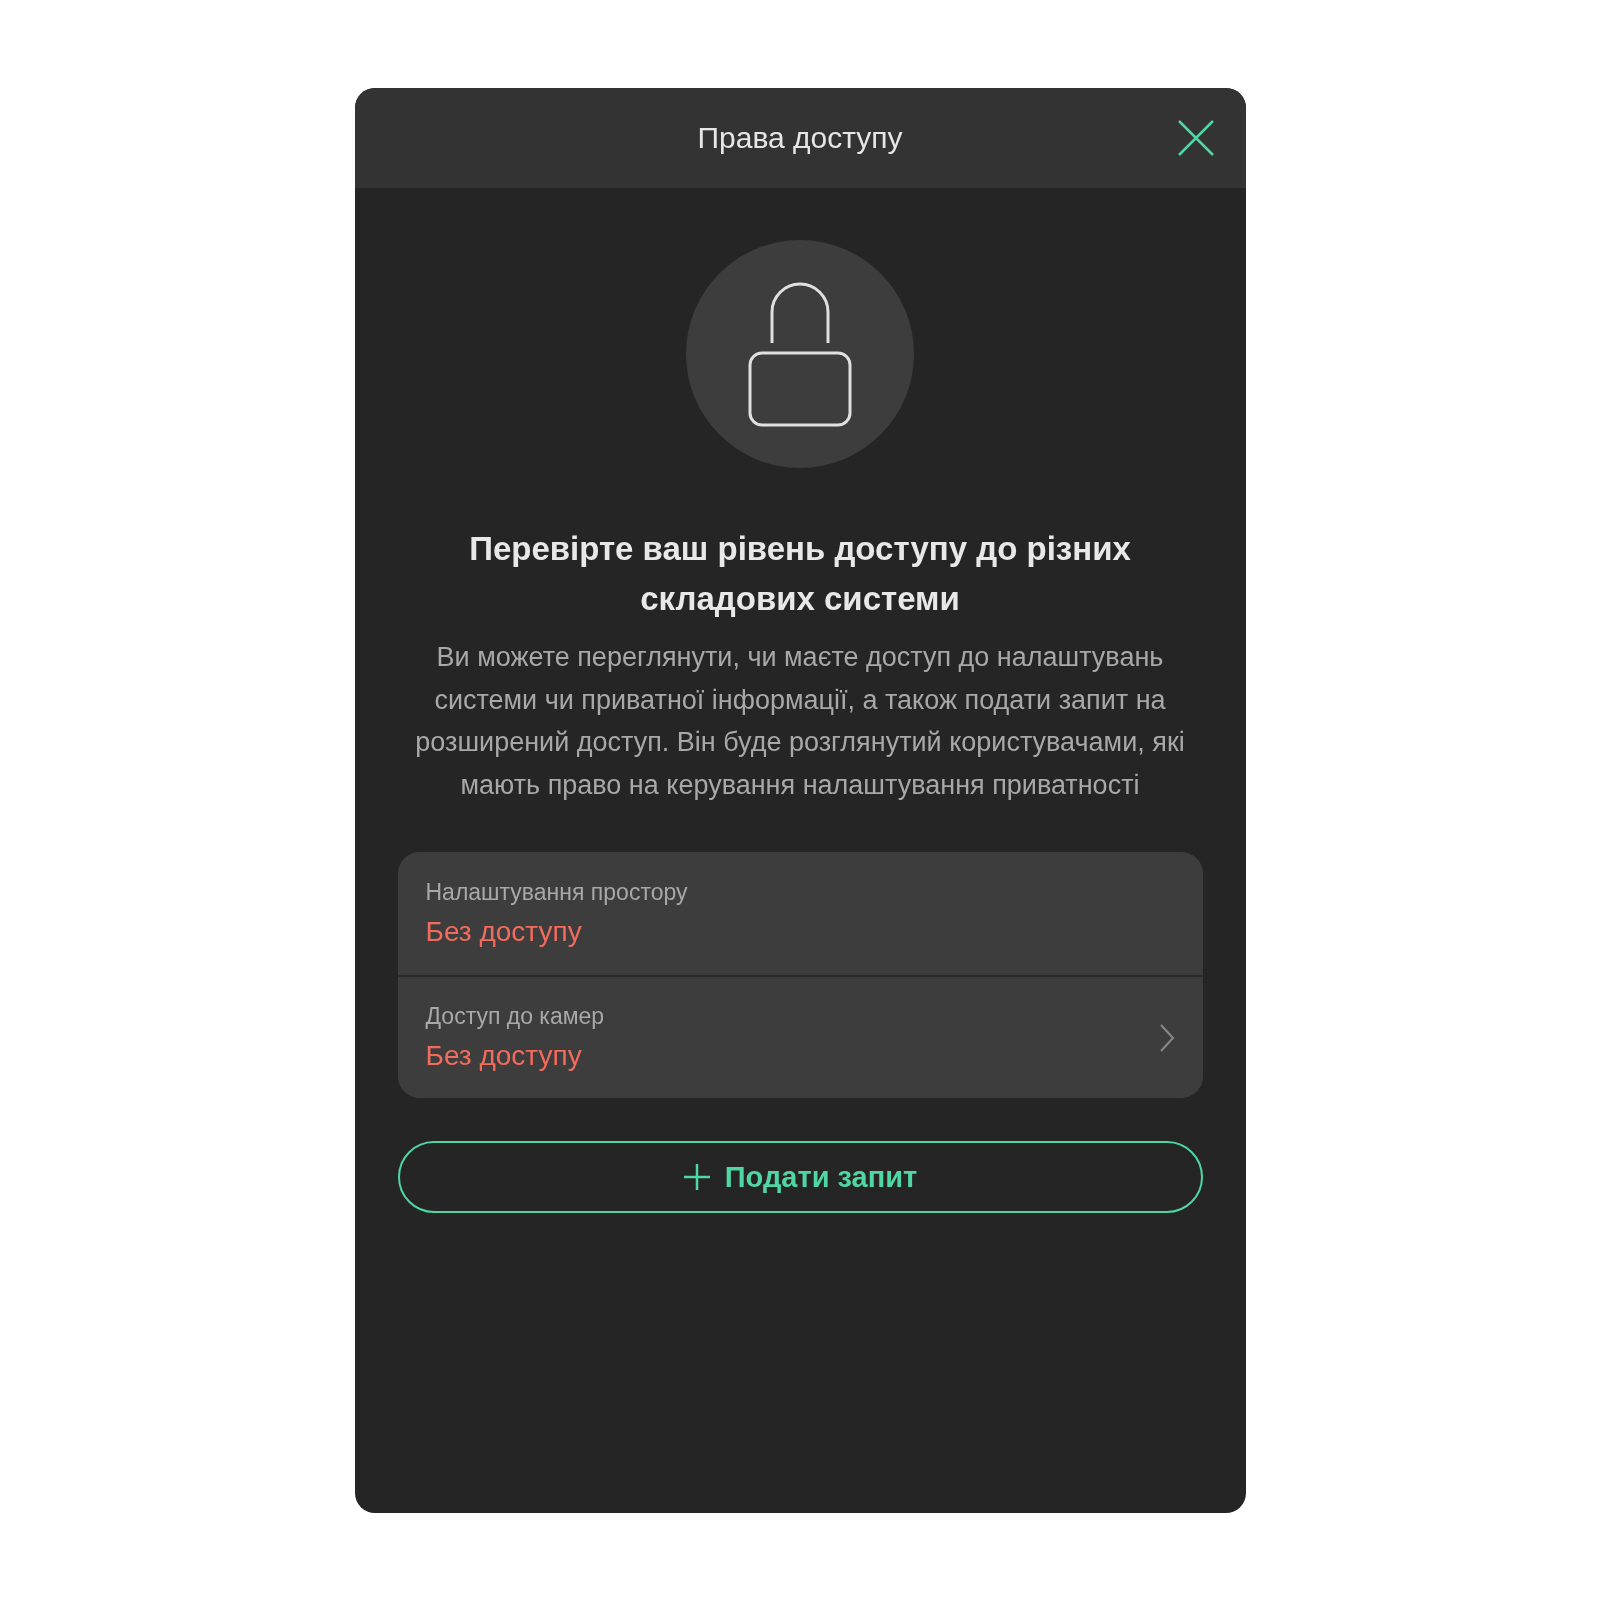 The width and height of the screenshot is (1600, 1600). What do you see at coordinates (515, 1016) in the screenshot?
I see `permission-label: Доступ до камер` at bounding box center [515, 1016].